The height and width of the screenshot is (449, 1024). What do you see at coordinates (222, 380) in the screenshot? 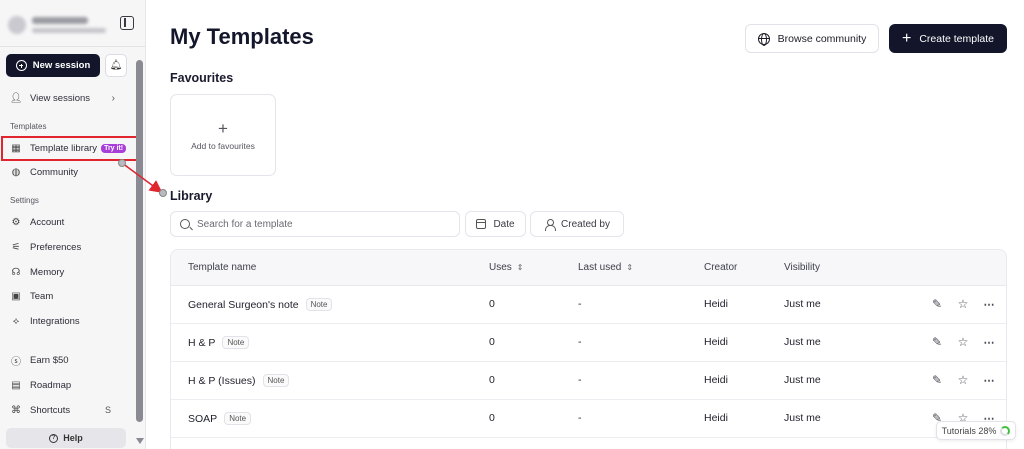
I see `template-name: H & P (Issues)` at bounding box center [222, 380].